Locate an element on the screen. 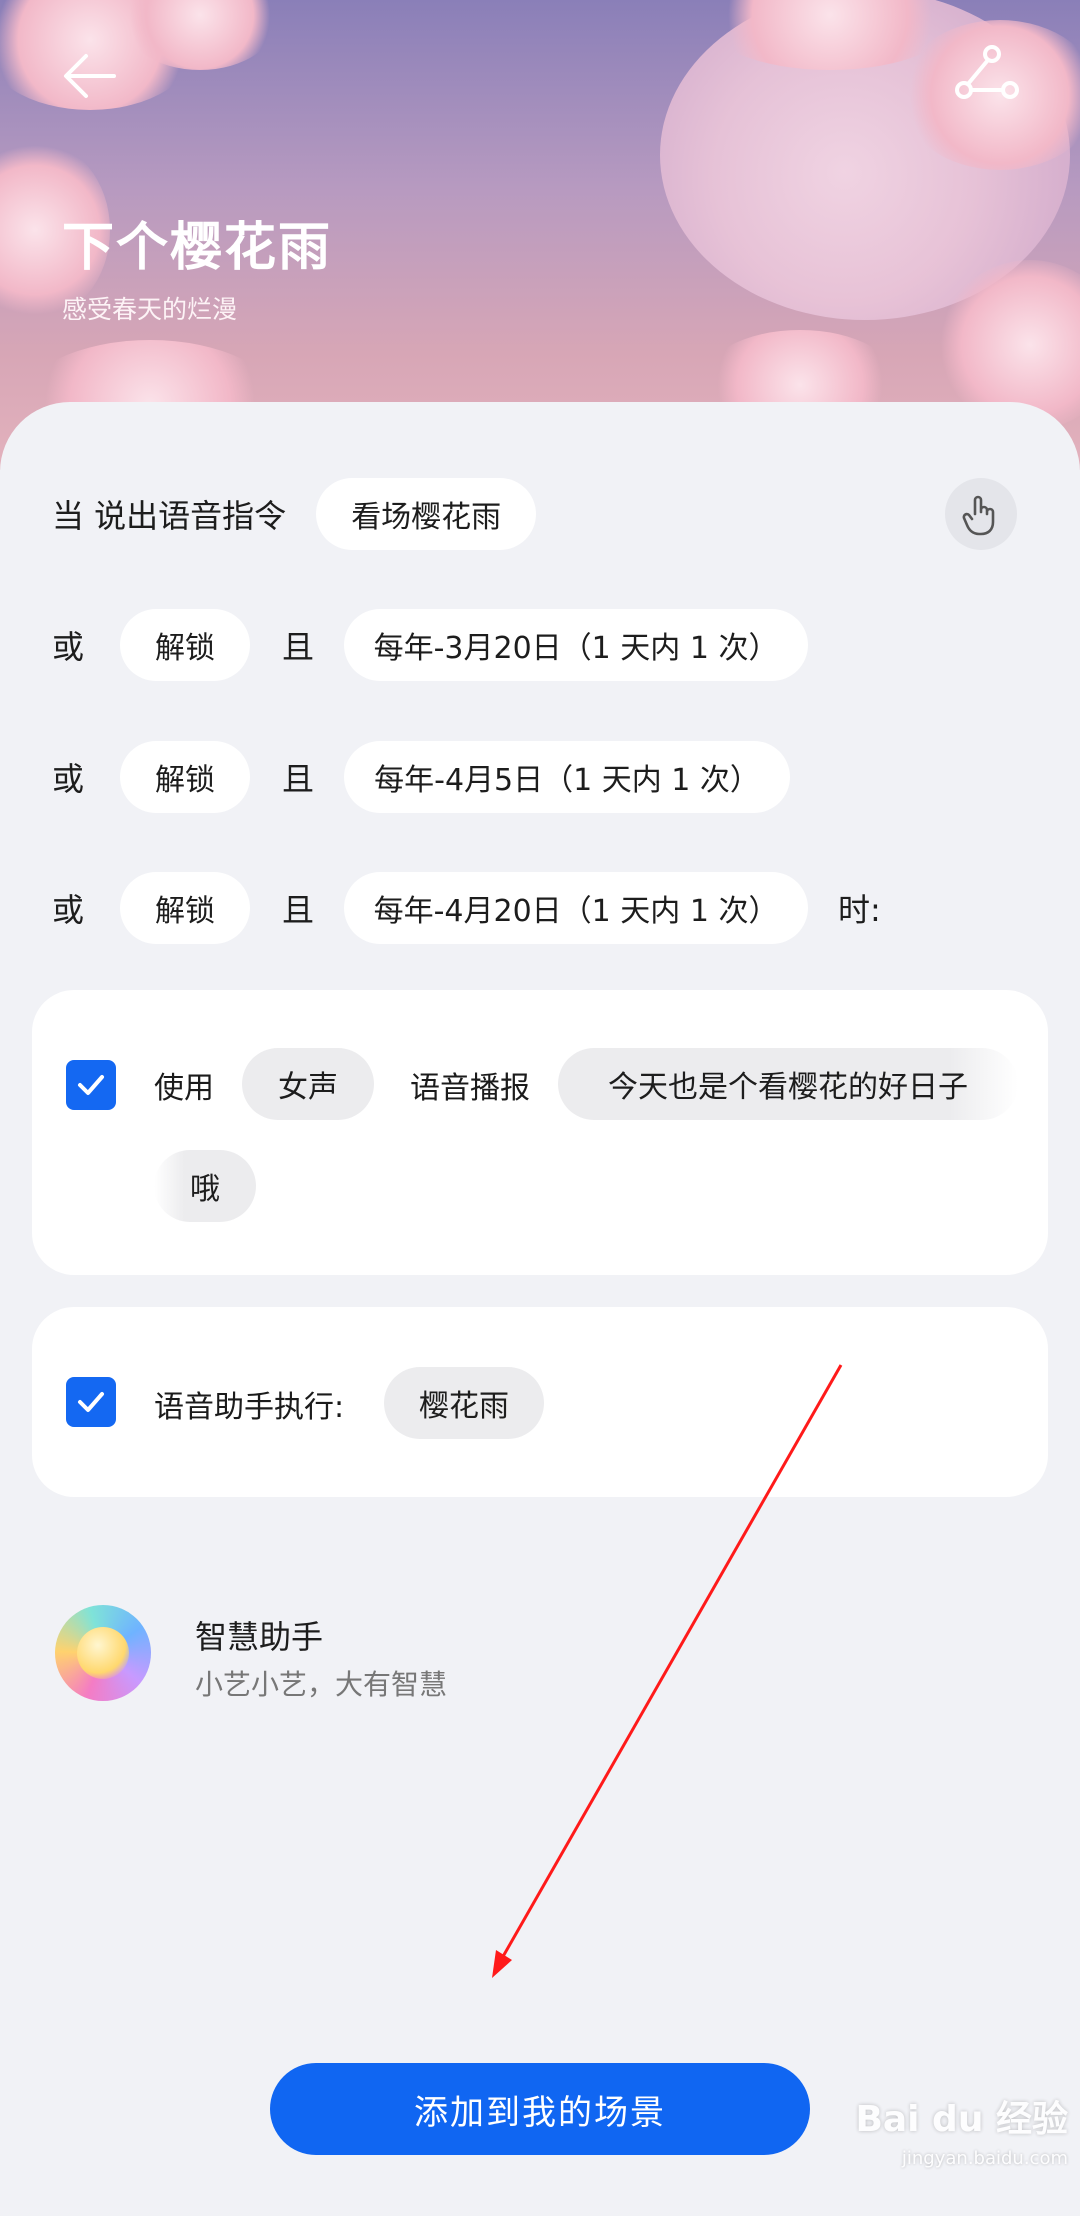 The width and height of the screenshot is (1080, 2216). annotation-arrow is located at coordinates (667, 1671).